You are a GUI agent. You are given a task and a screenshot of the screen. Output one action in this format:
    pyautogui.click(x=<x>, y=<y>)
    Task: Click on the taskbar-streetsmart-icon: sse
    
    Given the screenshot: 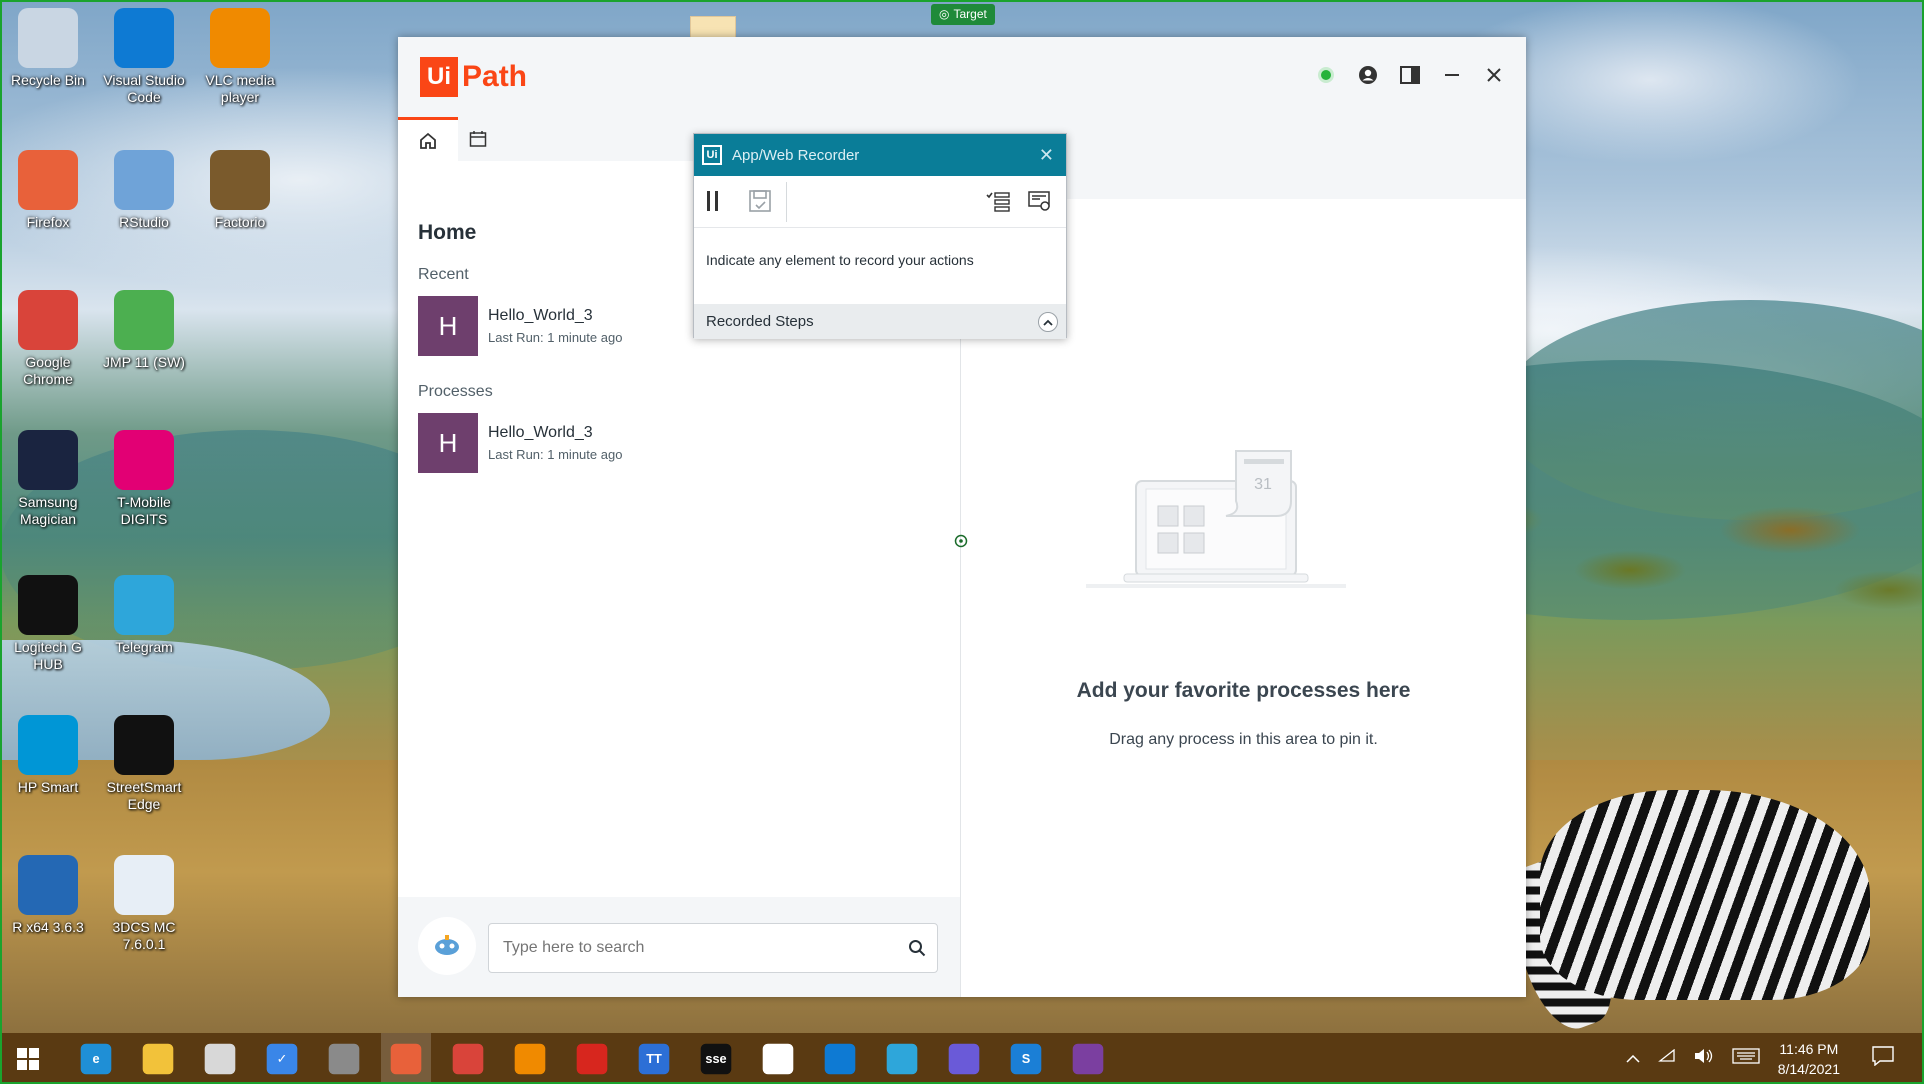 What is the action you would take?
    pyautogui.click(x=716, y=1059)
    